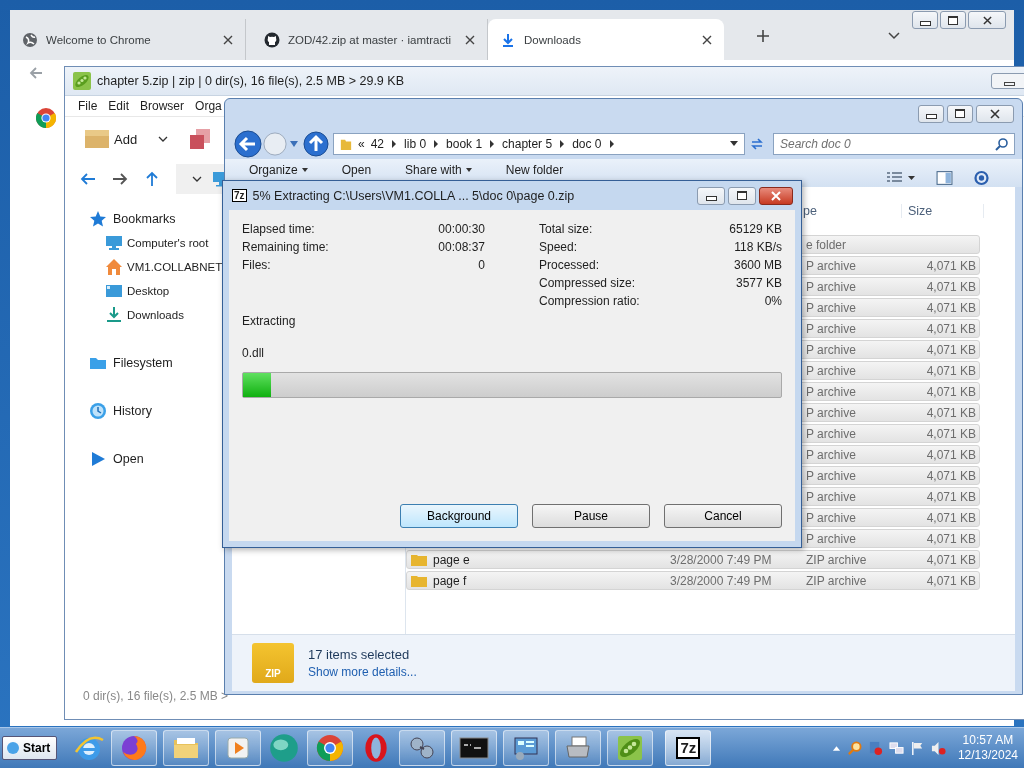  What do you see at coordinates (359, 654) in the screenshot?
I see `selection-count: 17 items selected` at bounding box center [359, 654].